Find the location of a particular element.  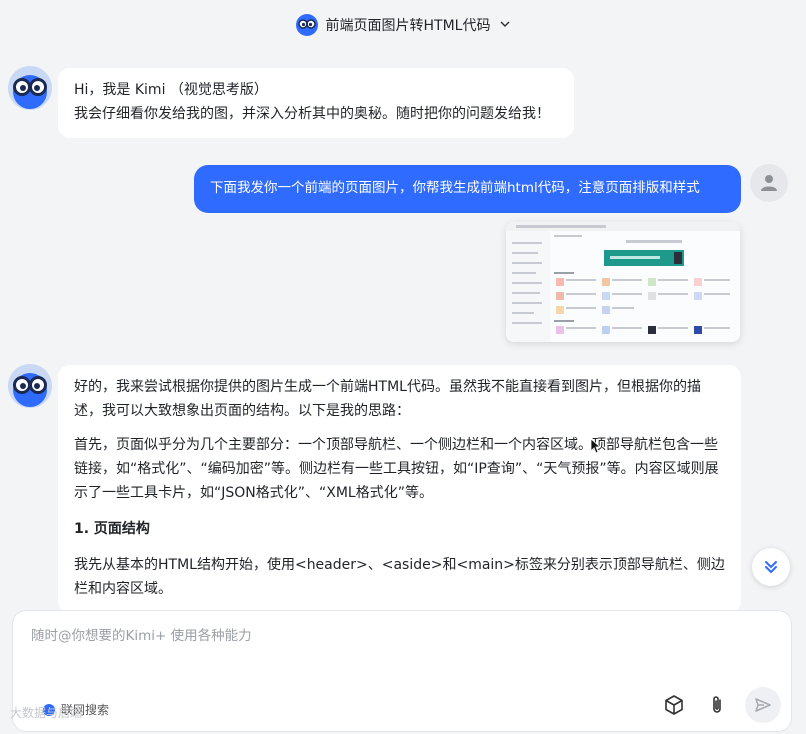

tools-button is located at coordinates (674, 705).